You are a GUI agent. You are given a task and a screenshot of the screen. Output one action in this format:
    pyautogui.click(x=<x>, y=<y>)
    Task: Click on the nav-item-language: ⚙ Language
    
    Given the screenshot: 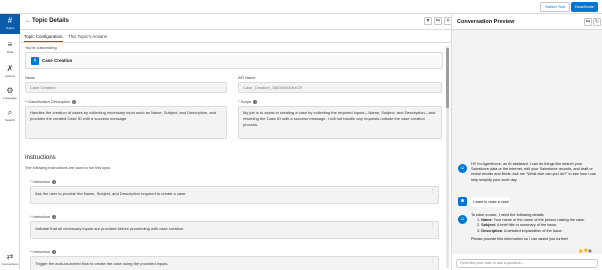 What is the action you would take?
    pyautogui.click(x=10, y=94)
    